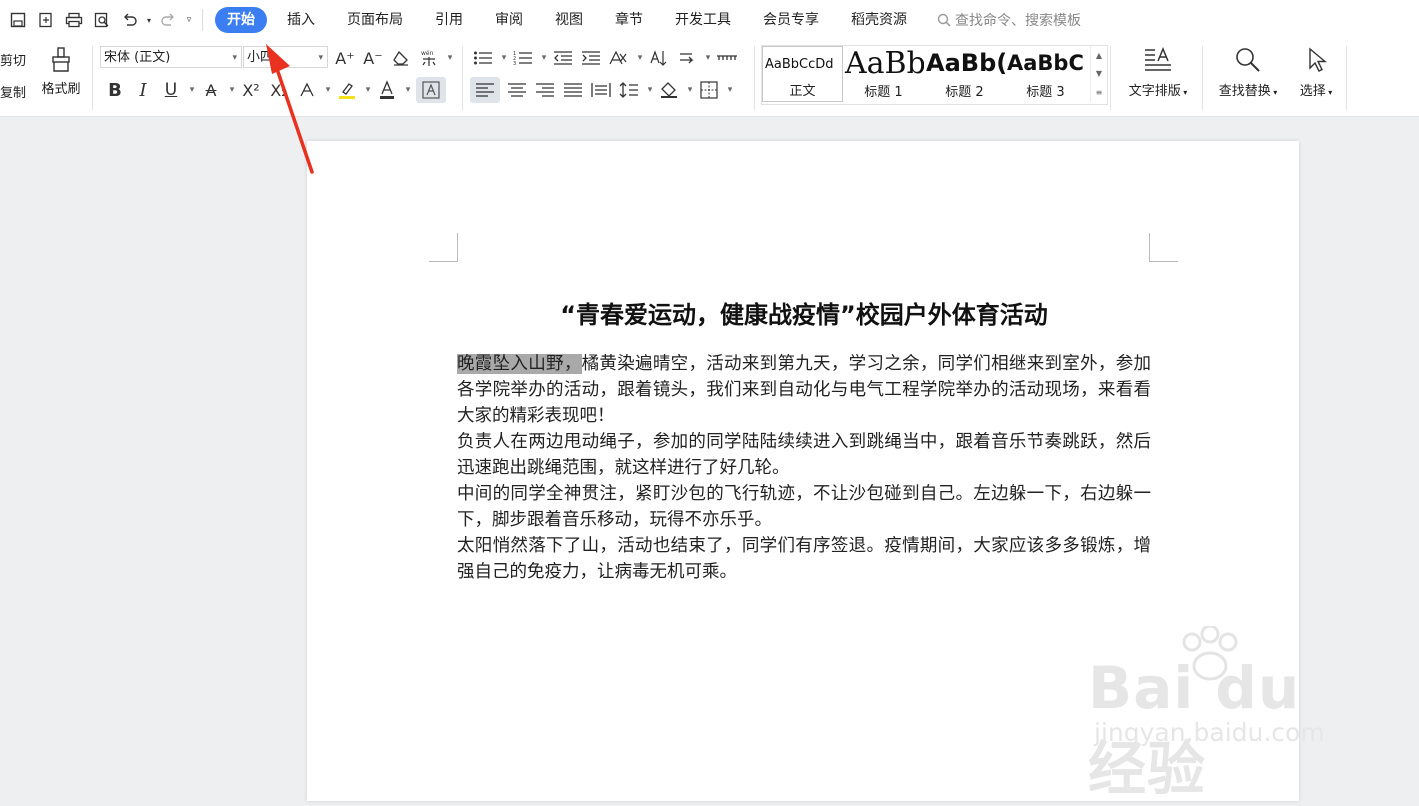  I want to click on tab-developer: 开发工具, so click(703, 20).